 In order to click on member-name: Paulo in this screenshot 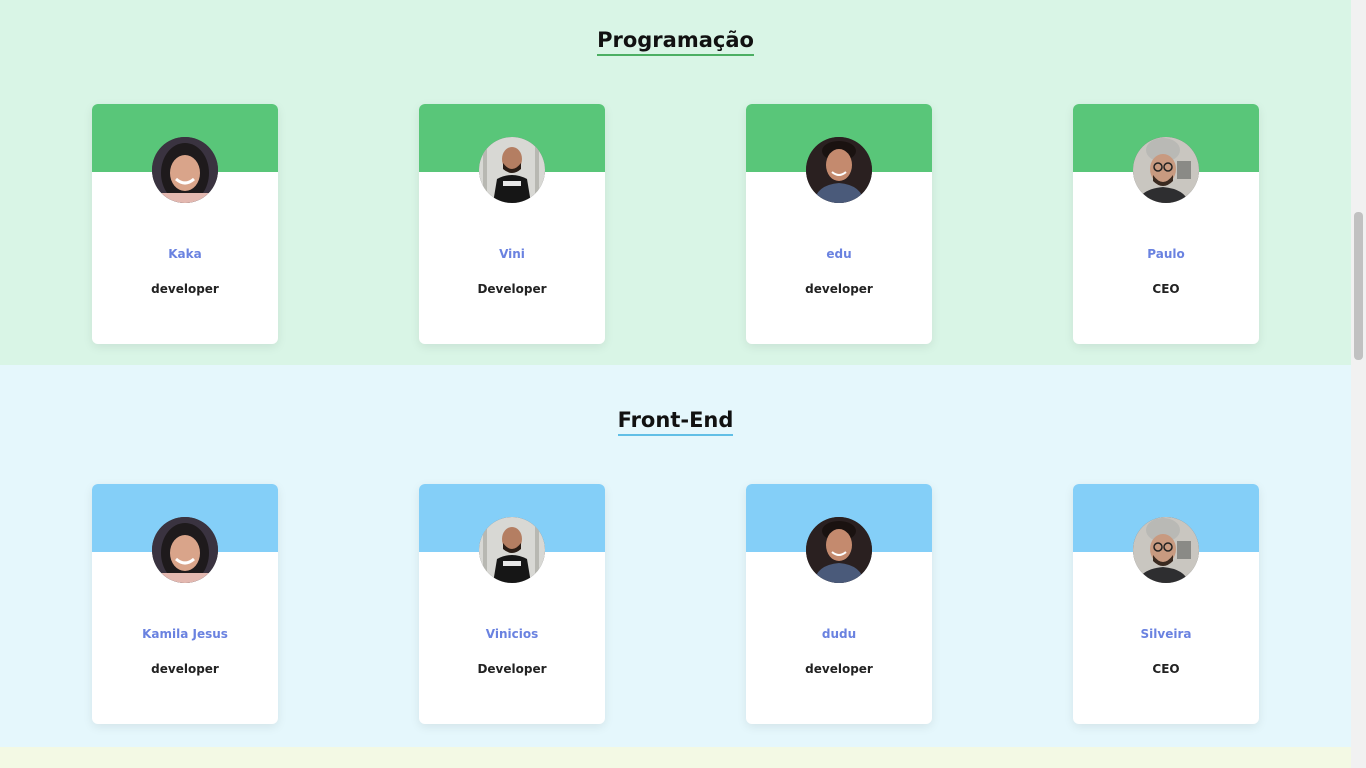, I will do `click(1166, 254)`.